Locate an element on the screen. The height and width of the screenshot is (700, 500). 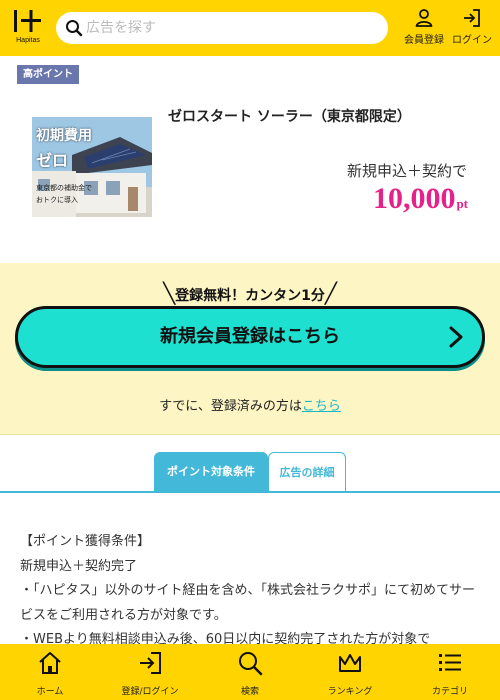
search-box is located at coordinates (222, 28).